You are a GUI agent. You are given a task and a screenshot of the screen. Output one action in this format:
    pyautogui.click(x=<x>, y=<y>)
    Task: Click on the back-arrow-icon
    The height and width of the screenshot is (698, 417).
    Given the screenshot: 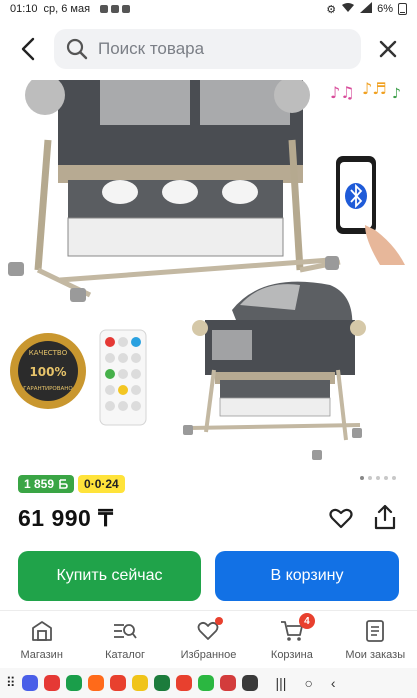 What is the action you would take?
    pyautogui.click(x=28, y=49)
    